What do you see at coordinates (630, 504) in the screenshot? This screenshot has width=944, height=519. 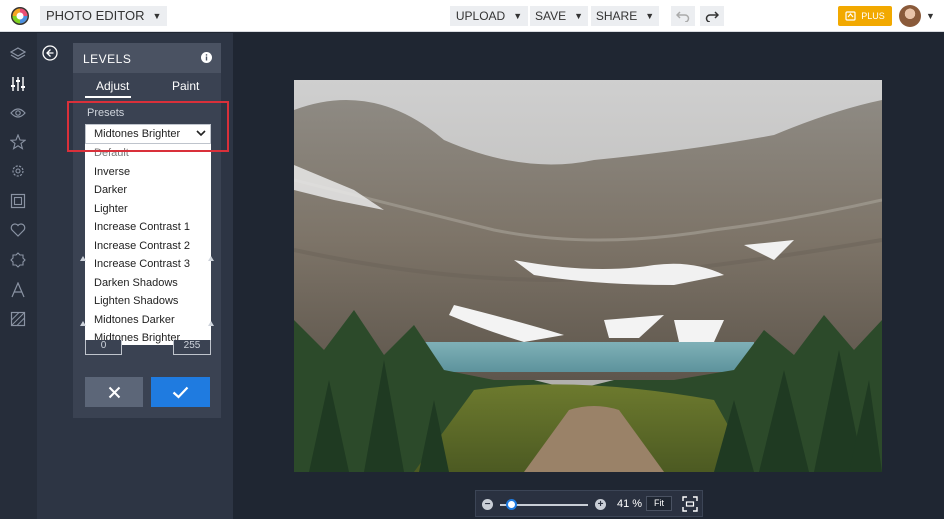 I see `zoom-percent: 41 %` at bounding box center [630, 504].